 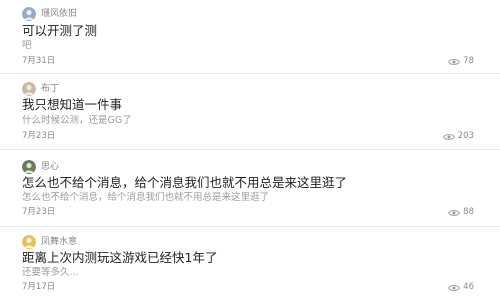 I want to click on view-count: 88, so click(x=461, y=212).